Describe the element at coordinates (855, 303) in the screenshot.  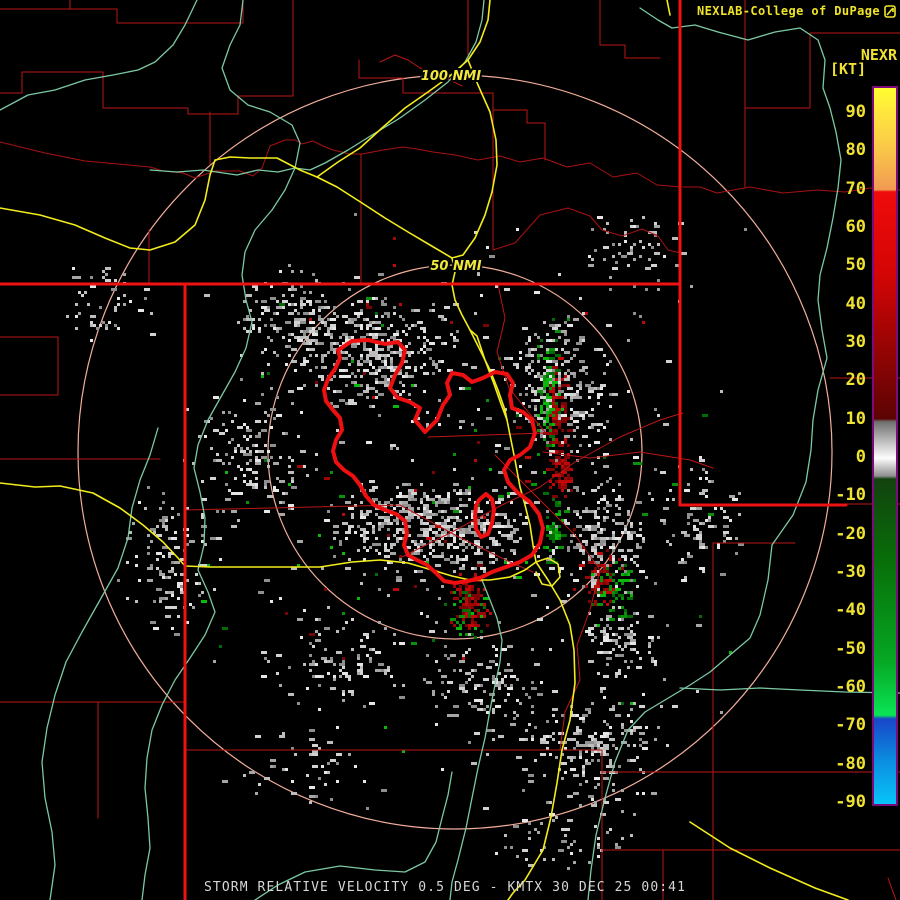
I see `colorbar-tick: 40` at that location.